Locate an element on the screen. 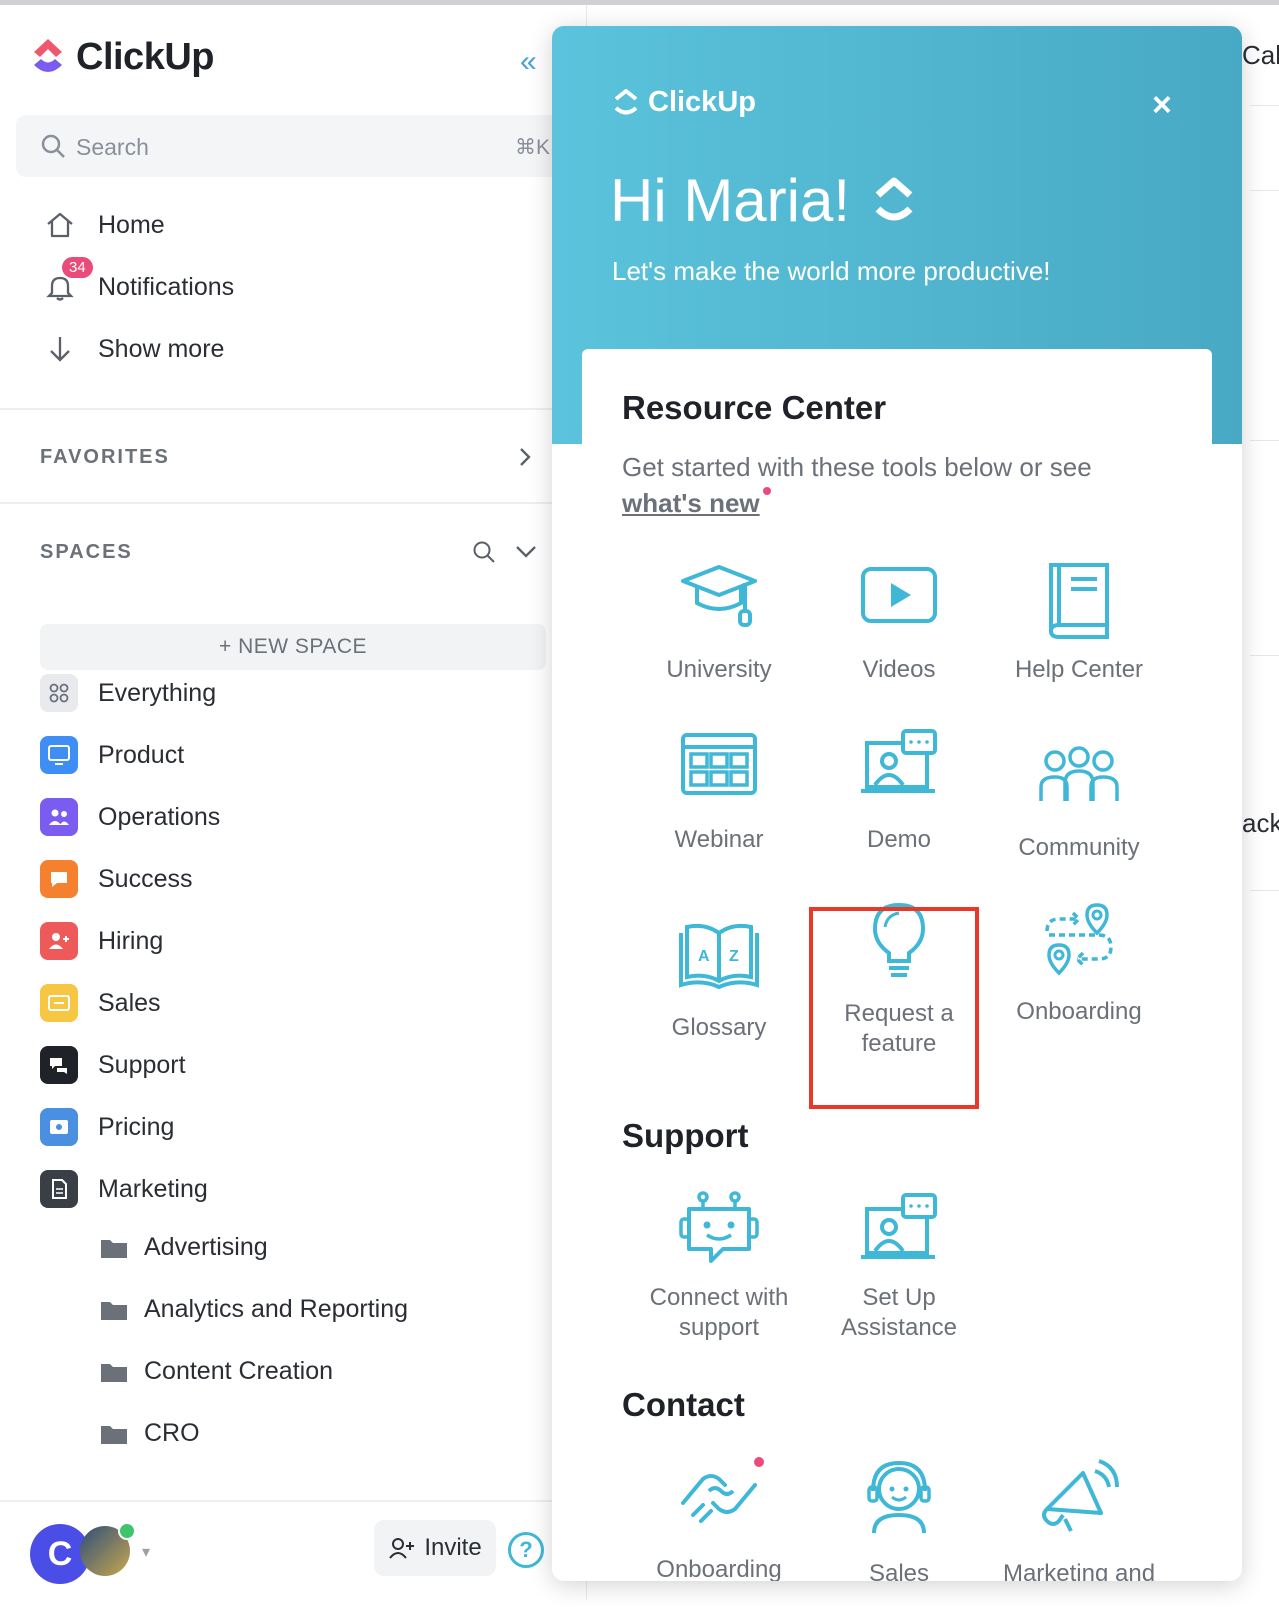 This screenshot has width=1279, height=1607. dollar-card-icon is located at coordinates (59, 1003).